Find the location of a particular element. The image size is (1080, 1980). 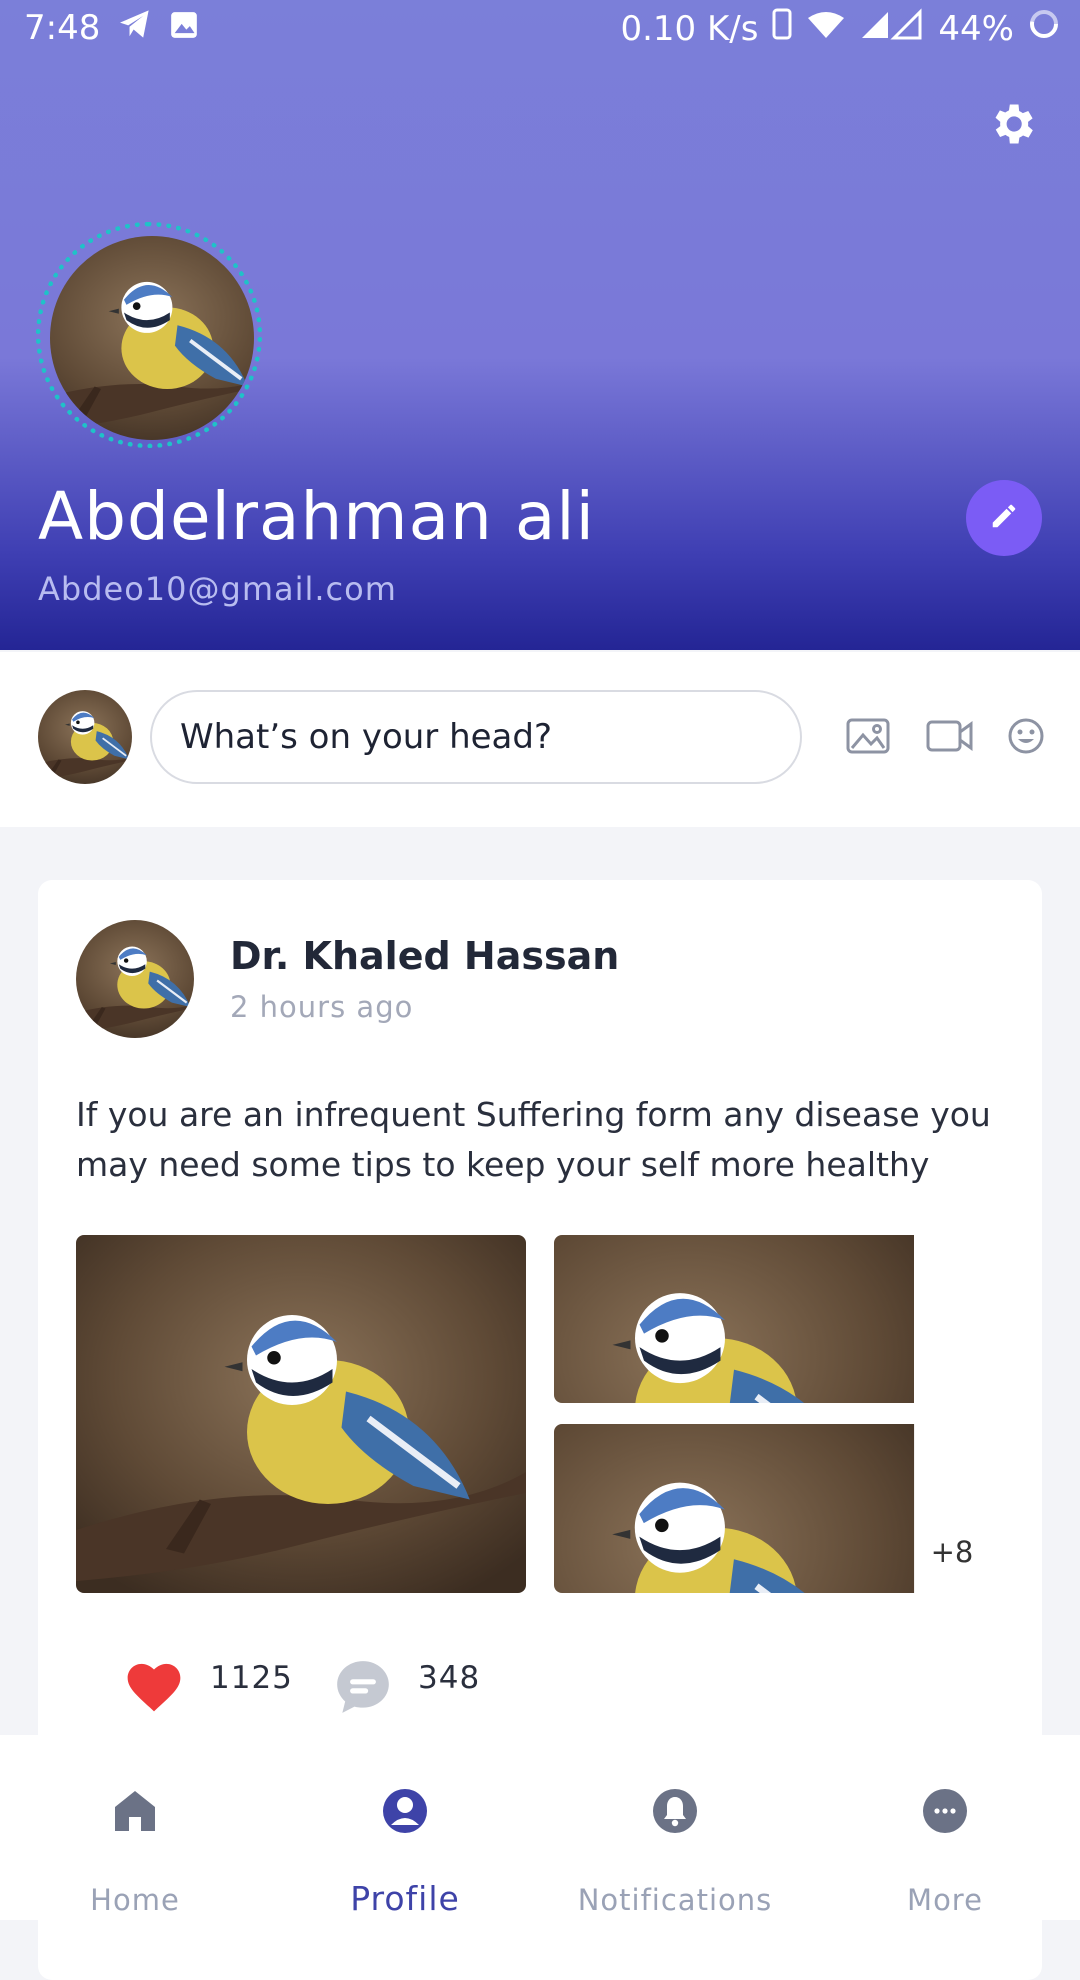

image-icon is located at coordinates (868, 738).